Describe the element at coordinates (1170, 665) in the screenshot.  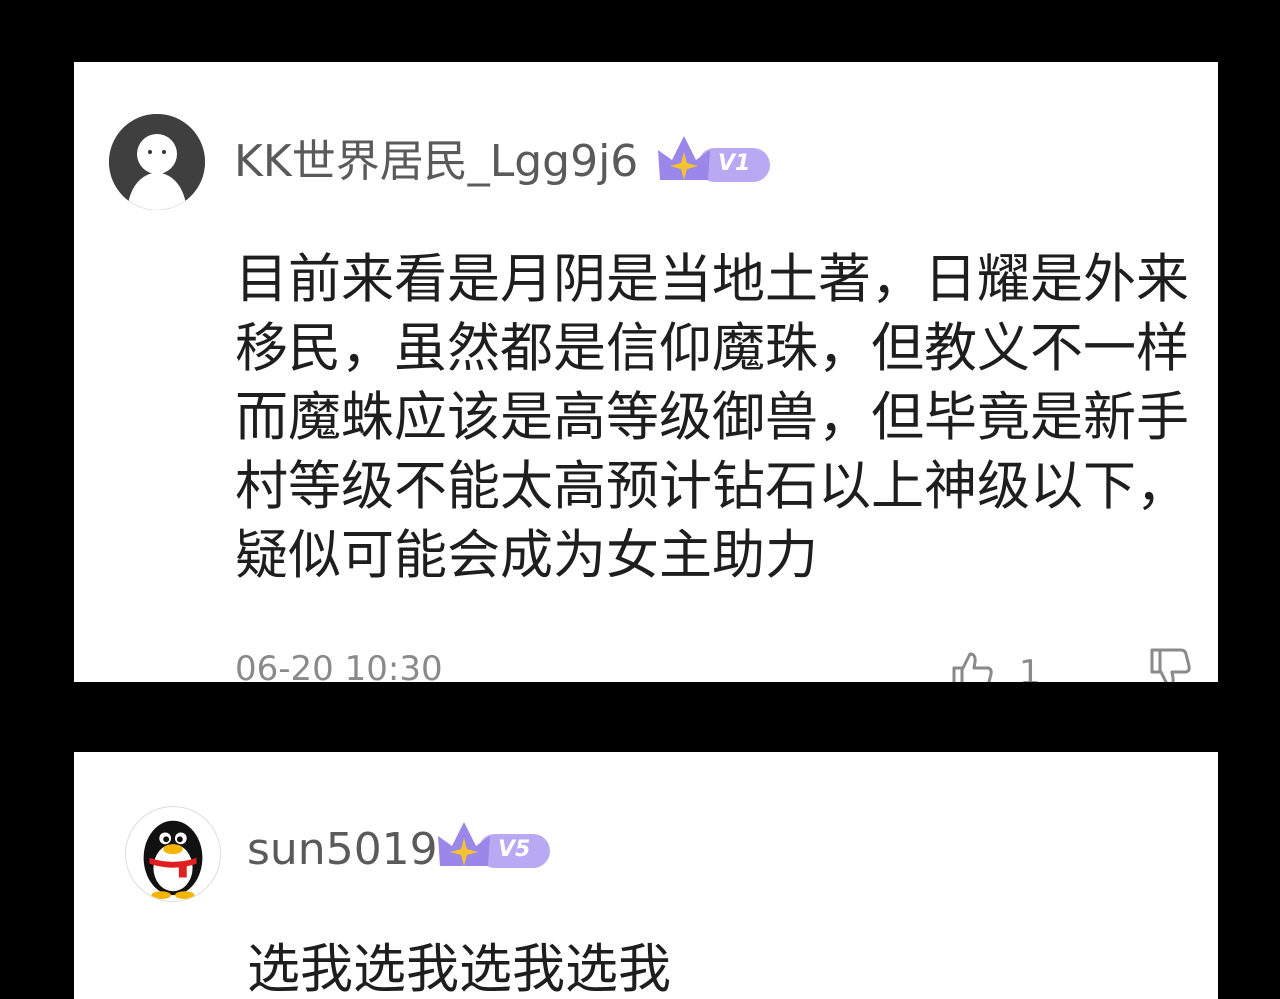
I see `thumbs-down-icon` at that location.